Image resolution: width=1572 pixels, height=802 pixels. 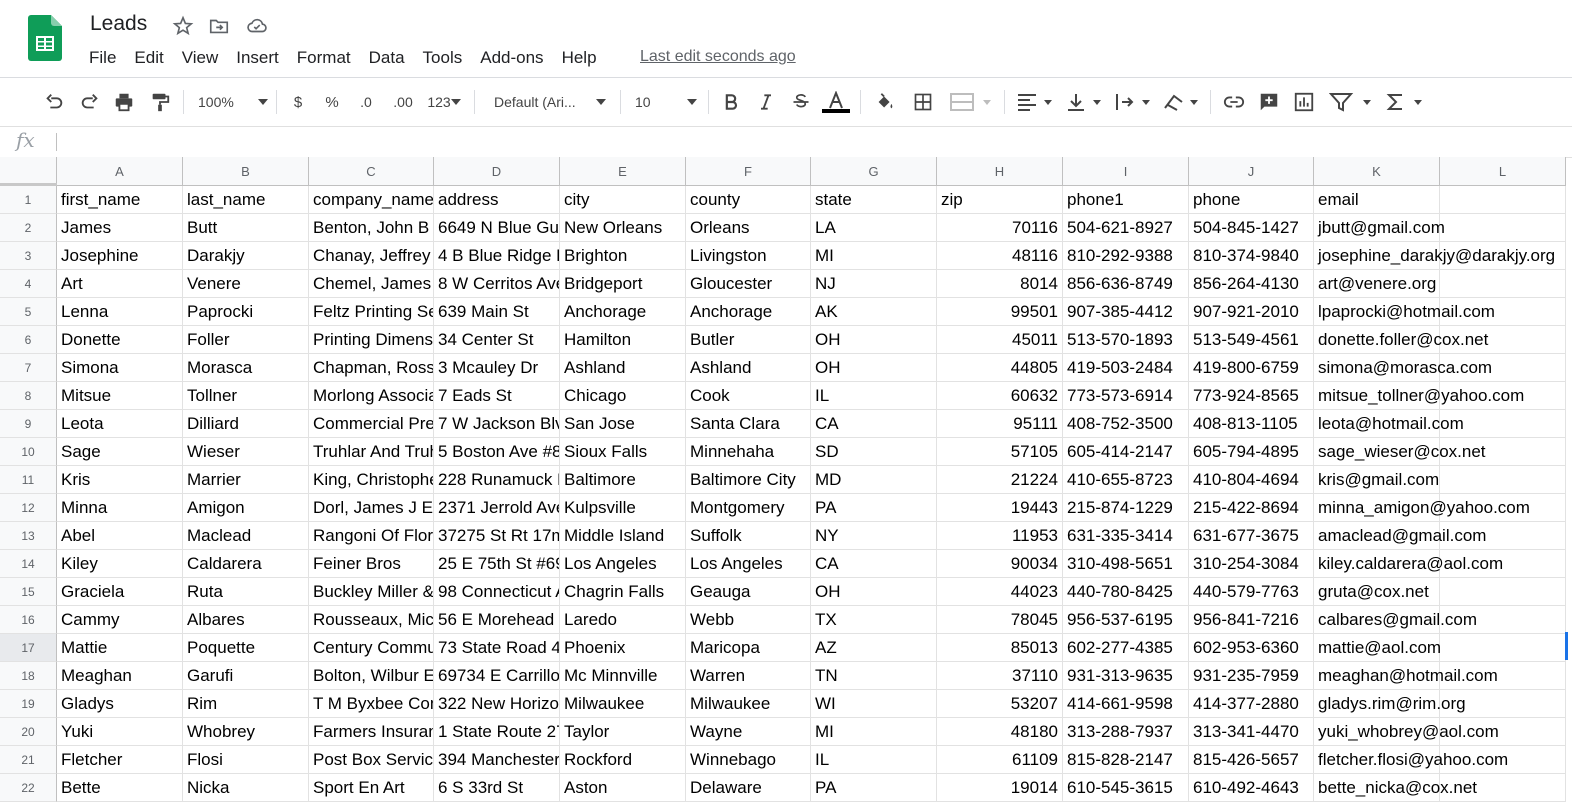 I want to click on row-header: 11, so click(x=28, y=480).